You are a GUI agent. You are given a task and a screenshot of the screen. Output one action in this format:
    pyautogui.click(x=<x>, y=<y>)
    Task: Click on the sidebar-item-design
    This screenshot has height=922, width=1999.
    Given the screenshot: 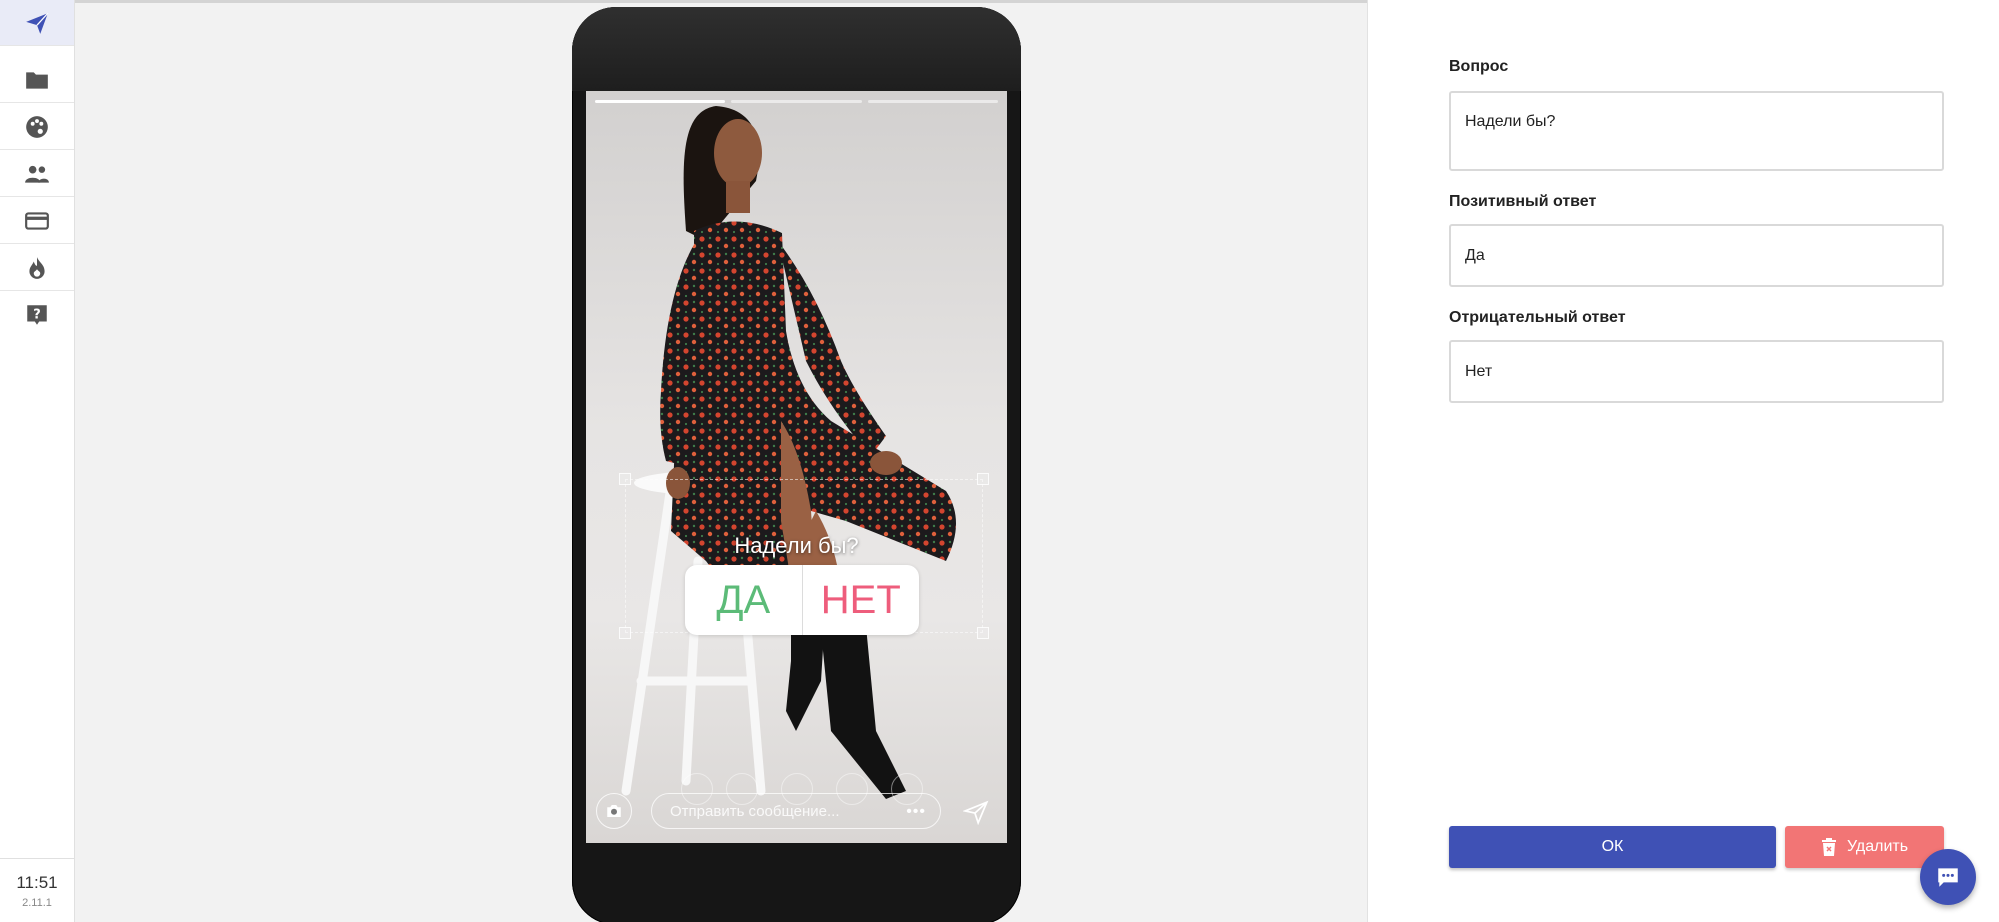 What is the action you would take?
    pyautogui.click(x=37, y=127)
    